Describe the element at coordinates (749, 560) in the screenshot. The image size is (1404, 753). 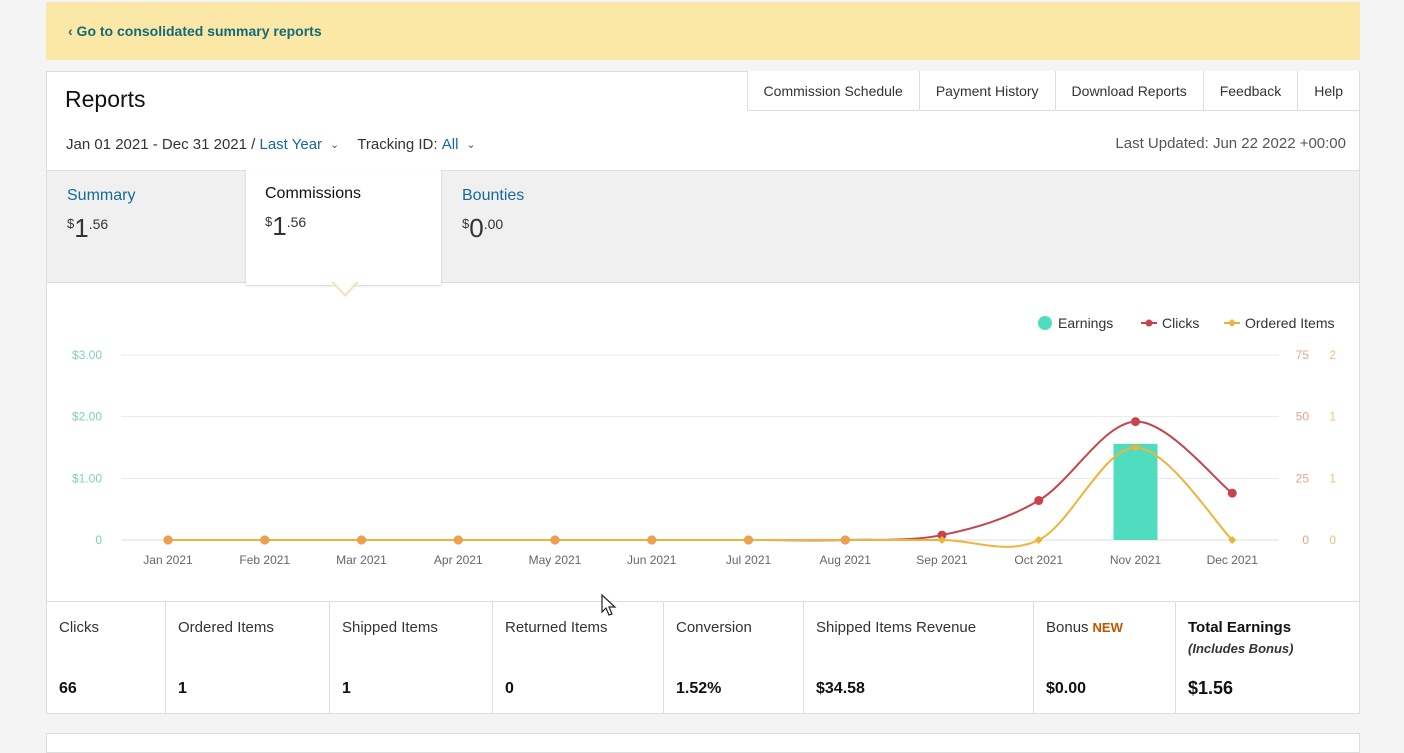
I see `x-axis-tick: Jul 2021` at that location.